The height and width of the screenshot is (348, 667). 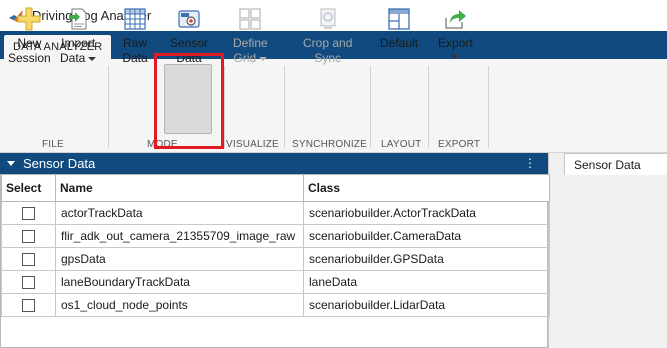 I want to click on define-grid-button: Define Grid, so click(x=250, y=36).